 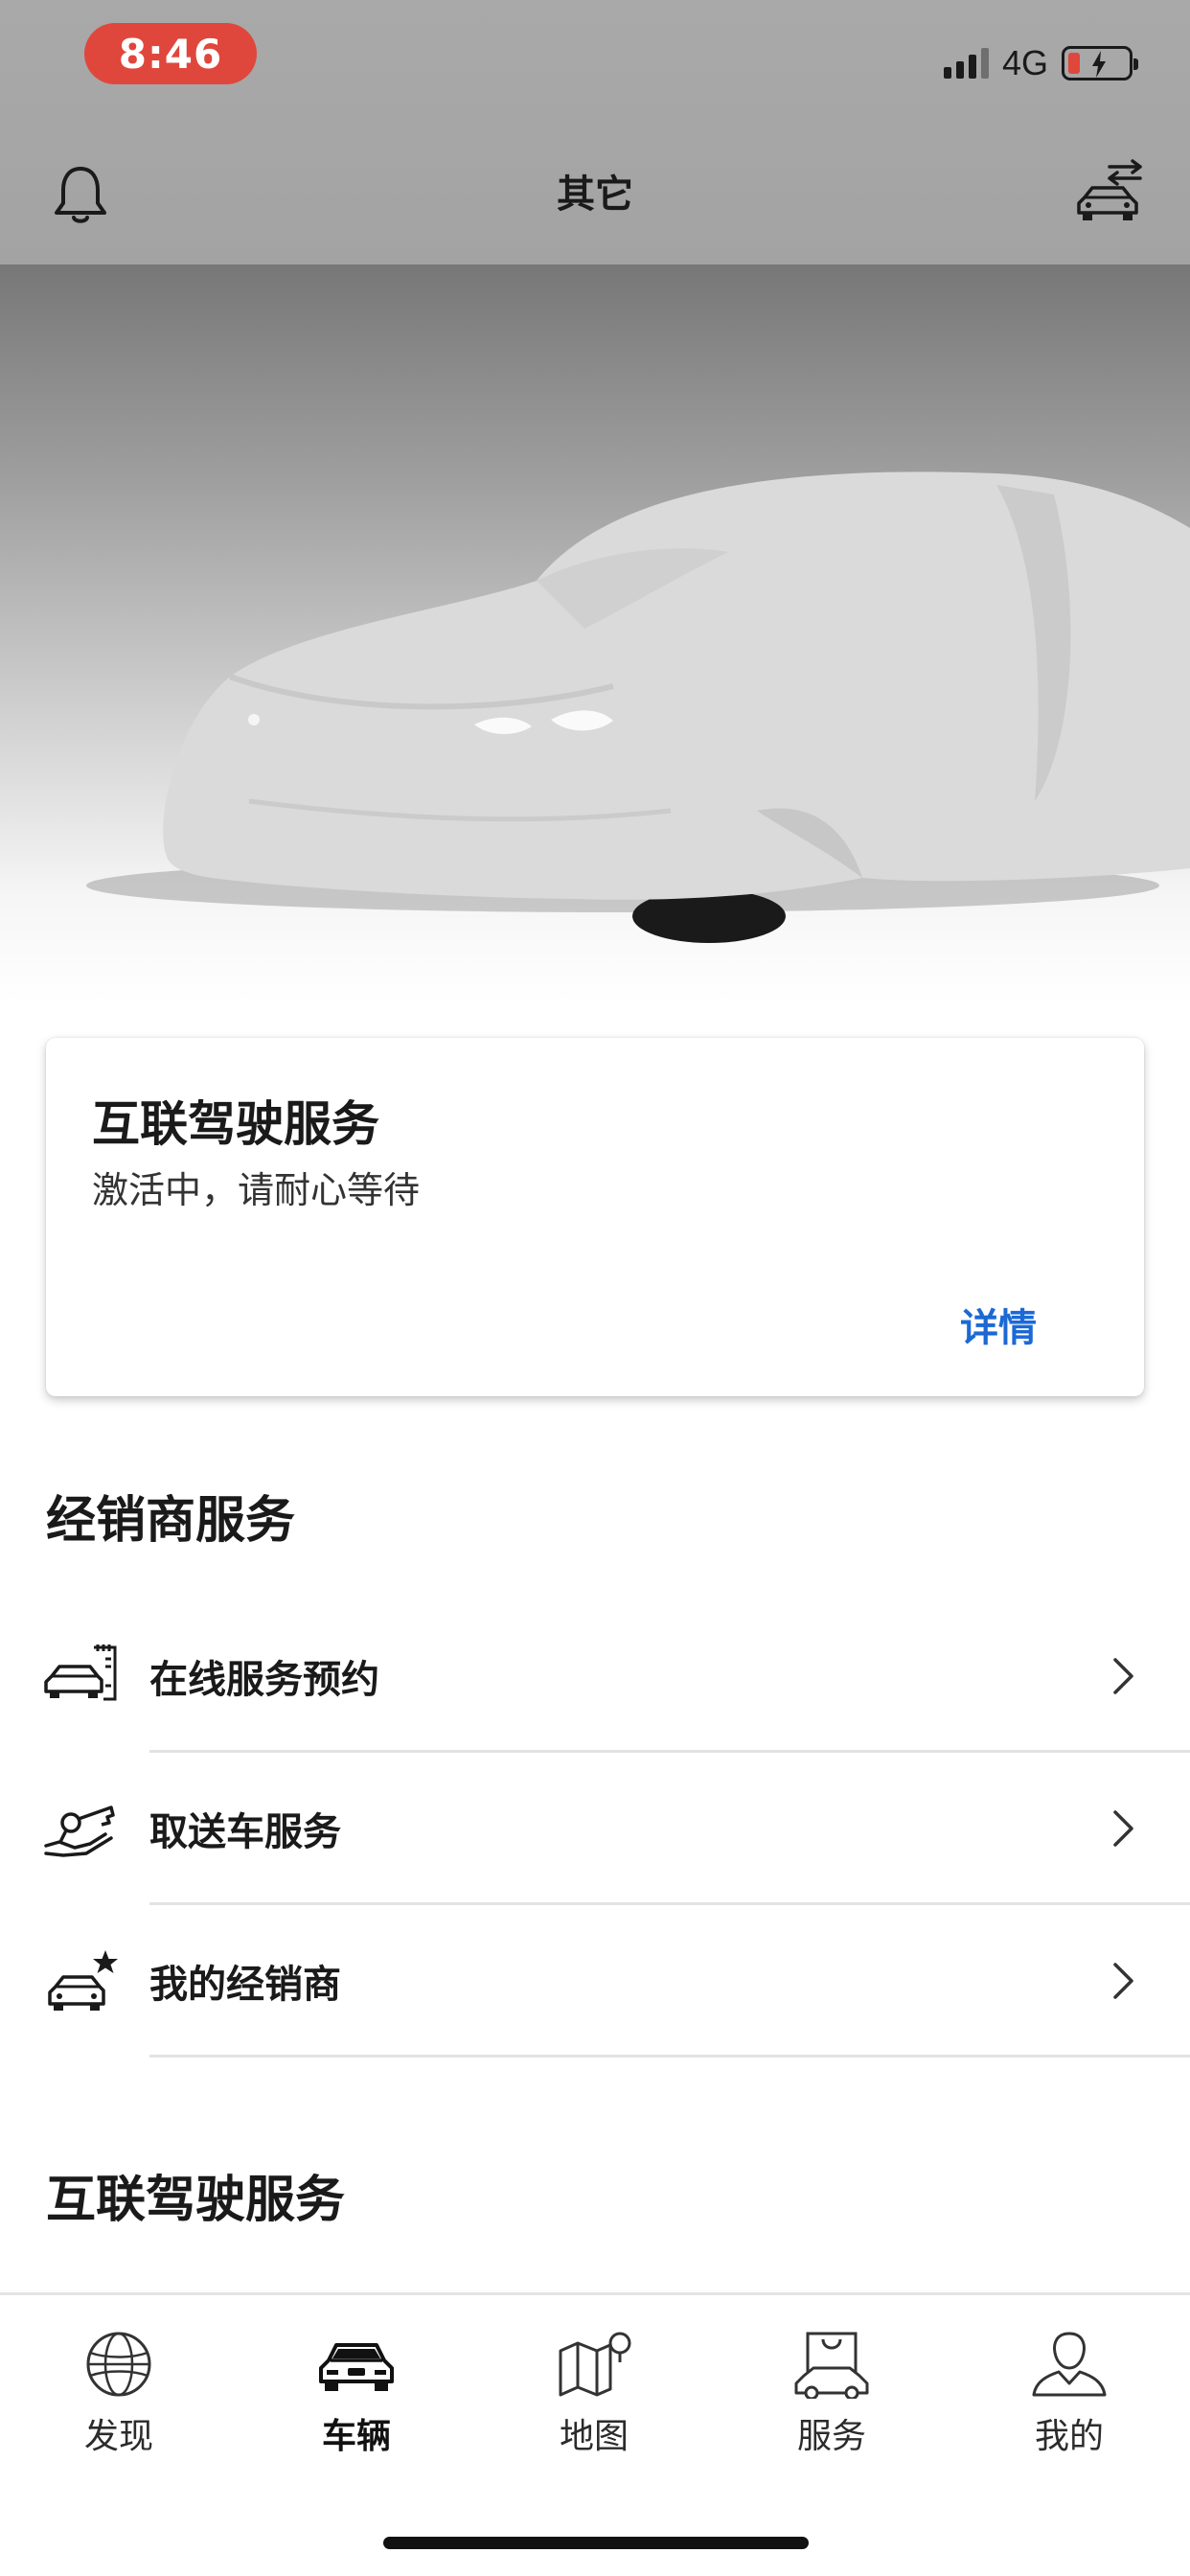 I want to click on tab-label: 地图, so click(x=594, y=2436).